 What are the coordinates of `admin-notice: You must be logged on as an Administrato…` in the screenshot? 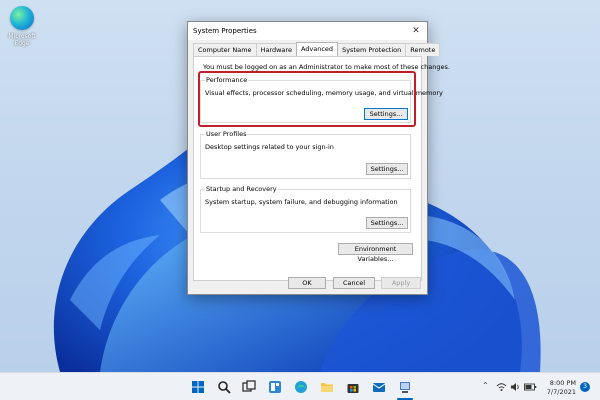 It's located at (326, 67).